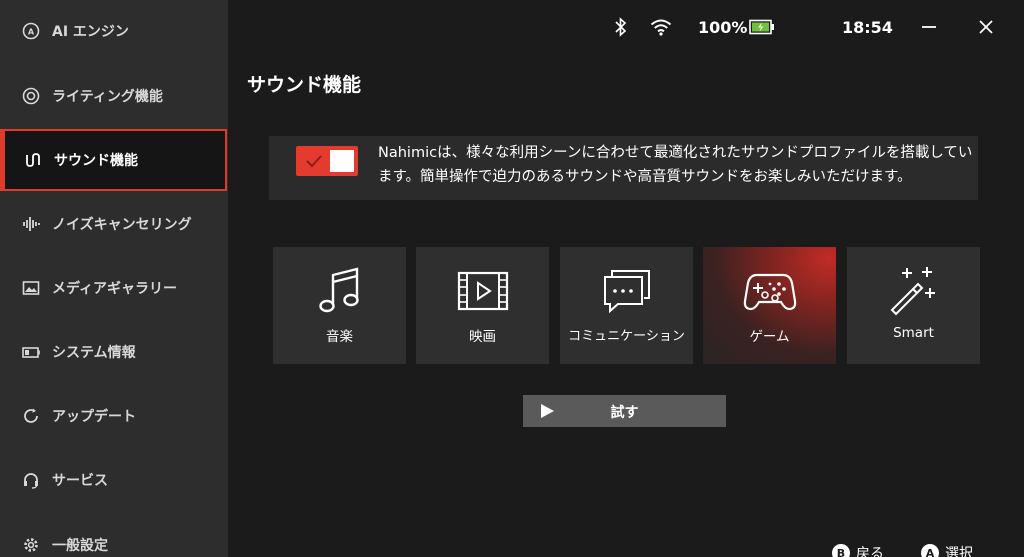  I want to click on profile-card-label: 映画, so click(482, 337).